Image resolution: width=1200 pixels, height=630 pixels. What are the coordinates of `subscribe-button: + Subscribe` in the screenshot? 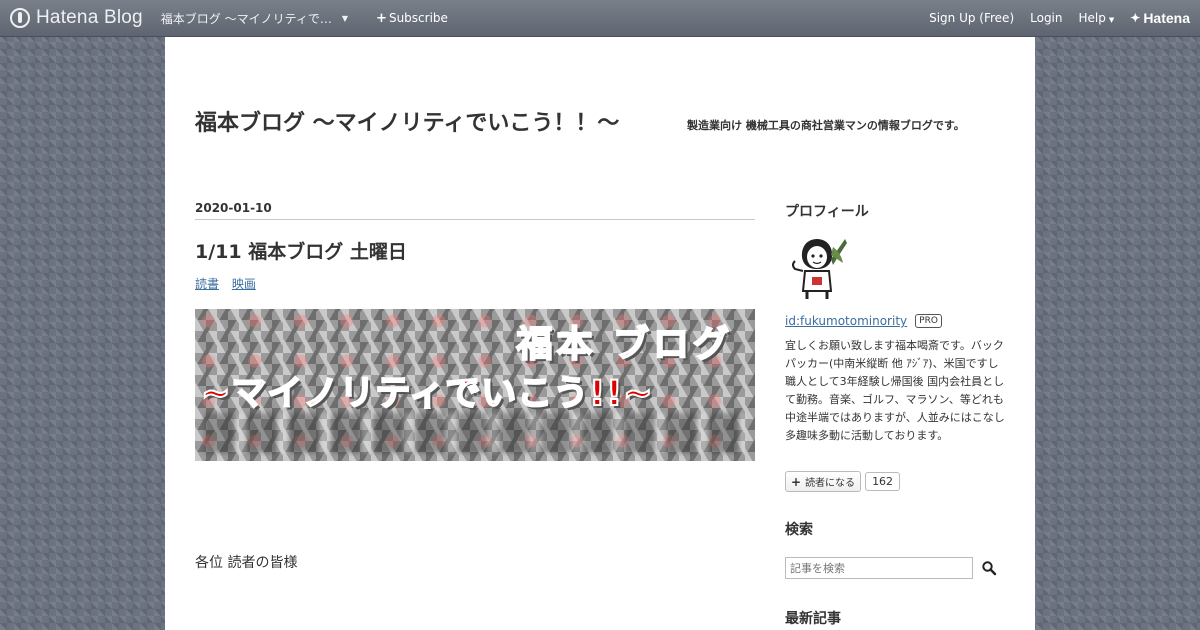 It's located at (412, 18).